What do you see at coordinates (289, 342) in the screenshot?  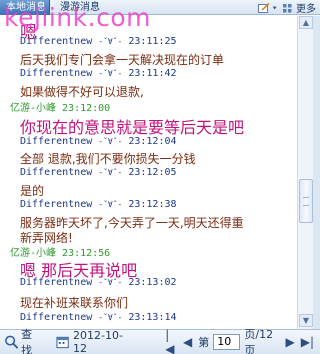 I see `next-page-button: ▶` at bounding box center [289, 342].